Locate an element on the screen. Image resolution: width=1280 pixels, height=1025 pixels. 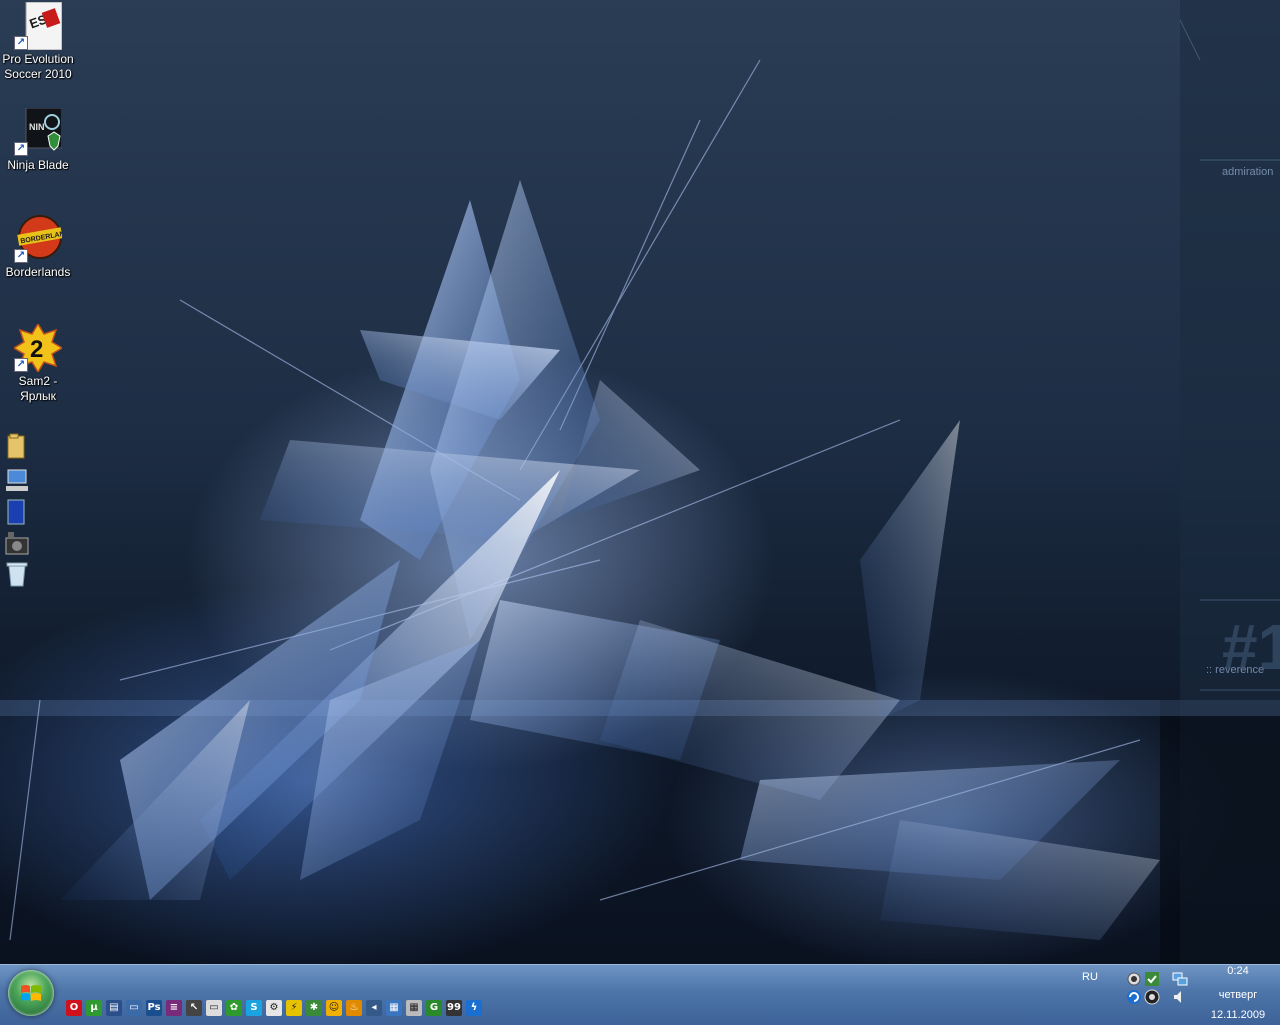
folder-icon is located at coordinates (17, 446).